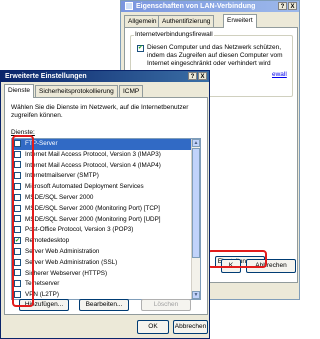 Image resolution: width=320 pixels, height=339 pixels. Describe the element at coordinates (196, 6) in the screenshot. I see `lan-properties-title: Eigenschaften von LAN-Verbindung` at that location.